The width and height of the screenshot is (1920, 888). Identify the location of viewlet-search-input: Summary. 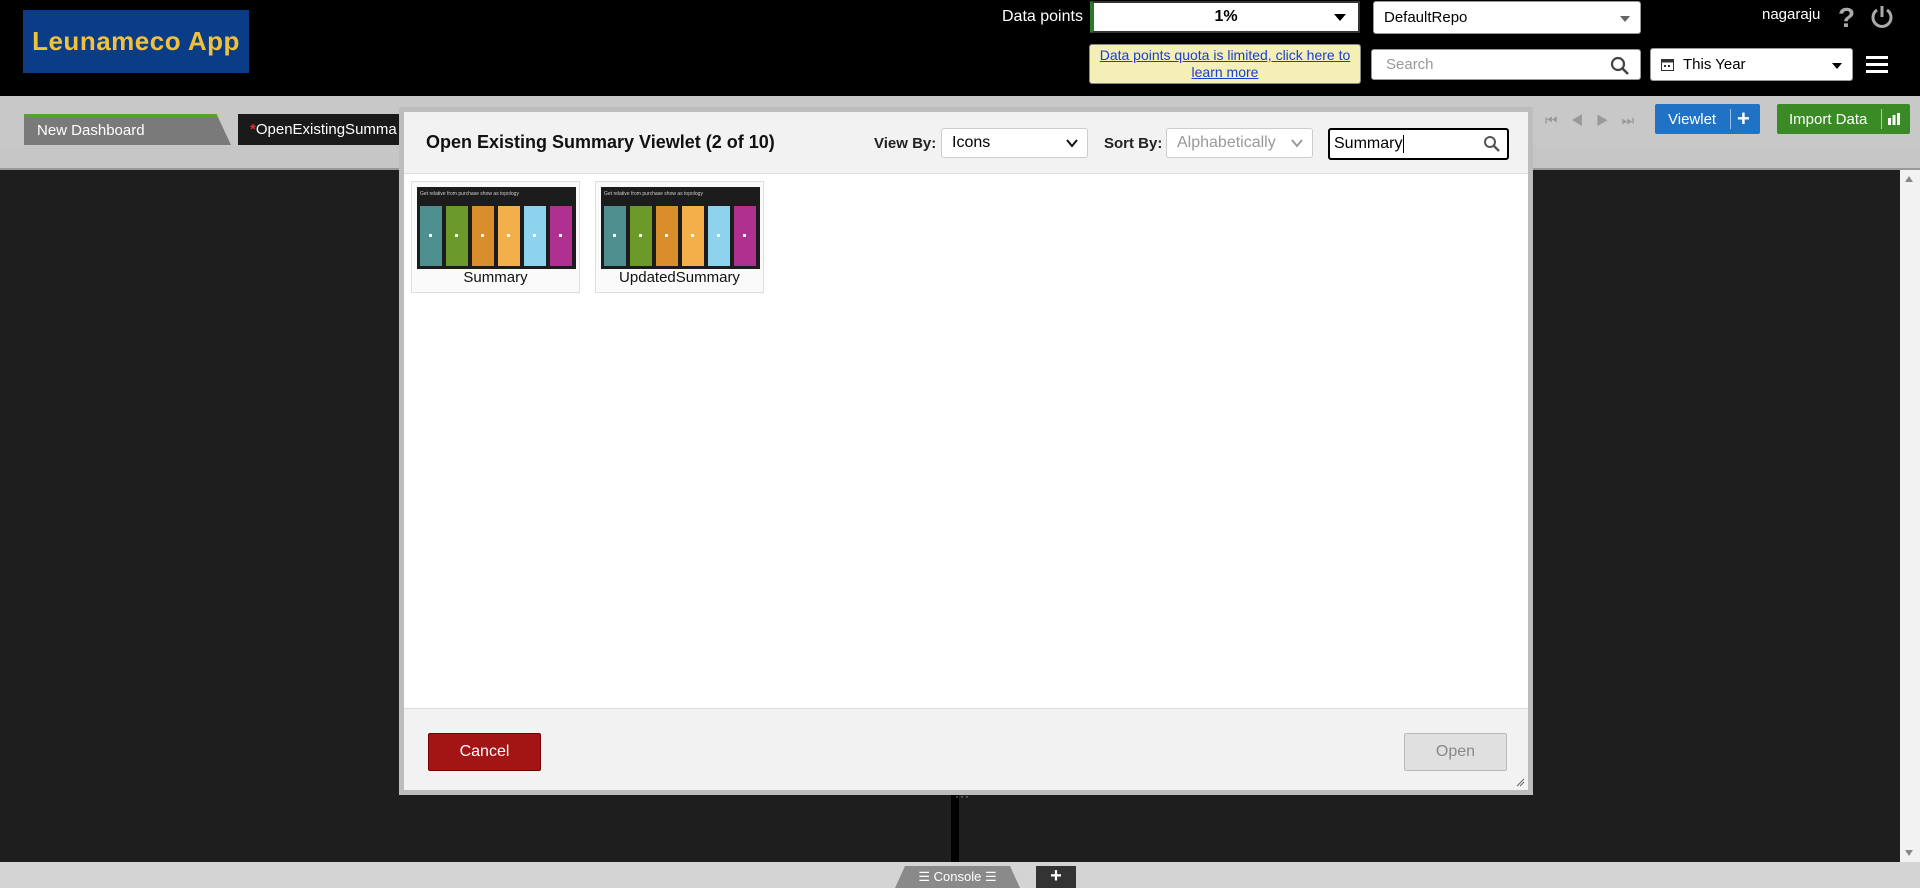
(1418, 144).